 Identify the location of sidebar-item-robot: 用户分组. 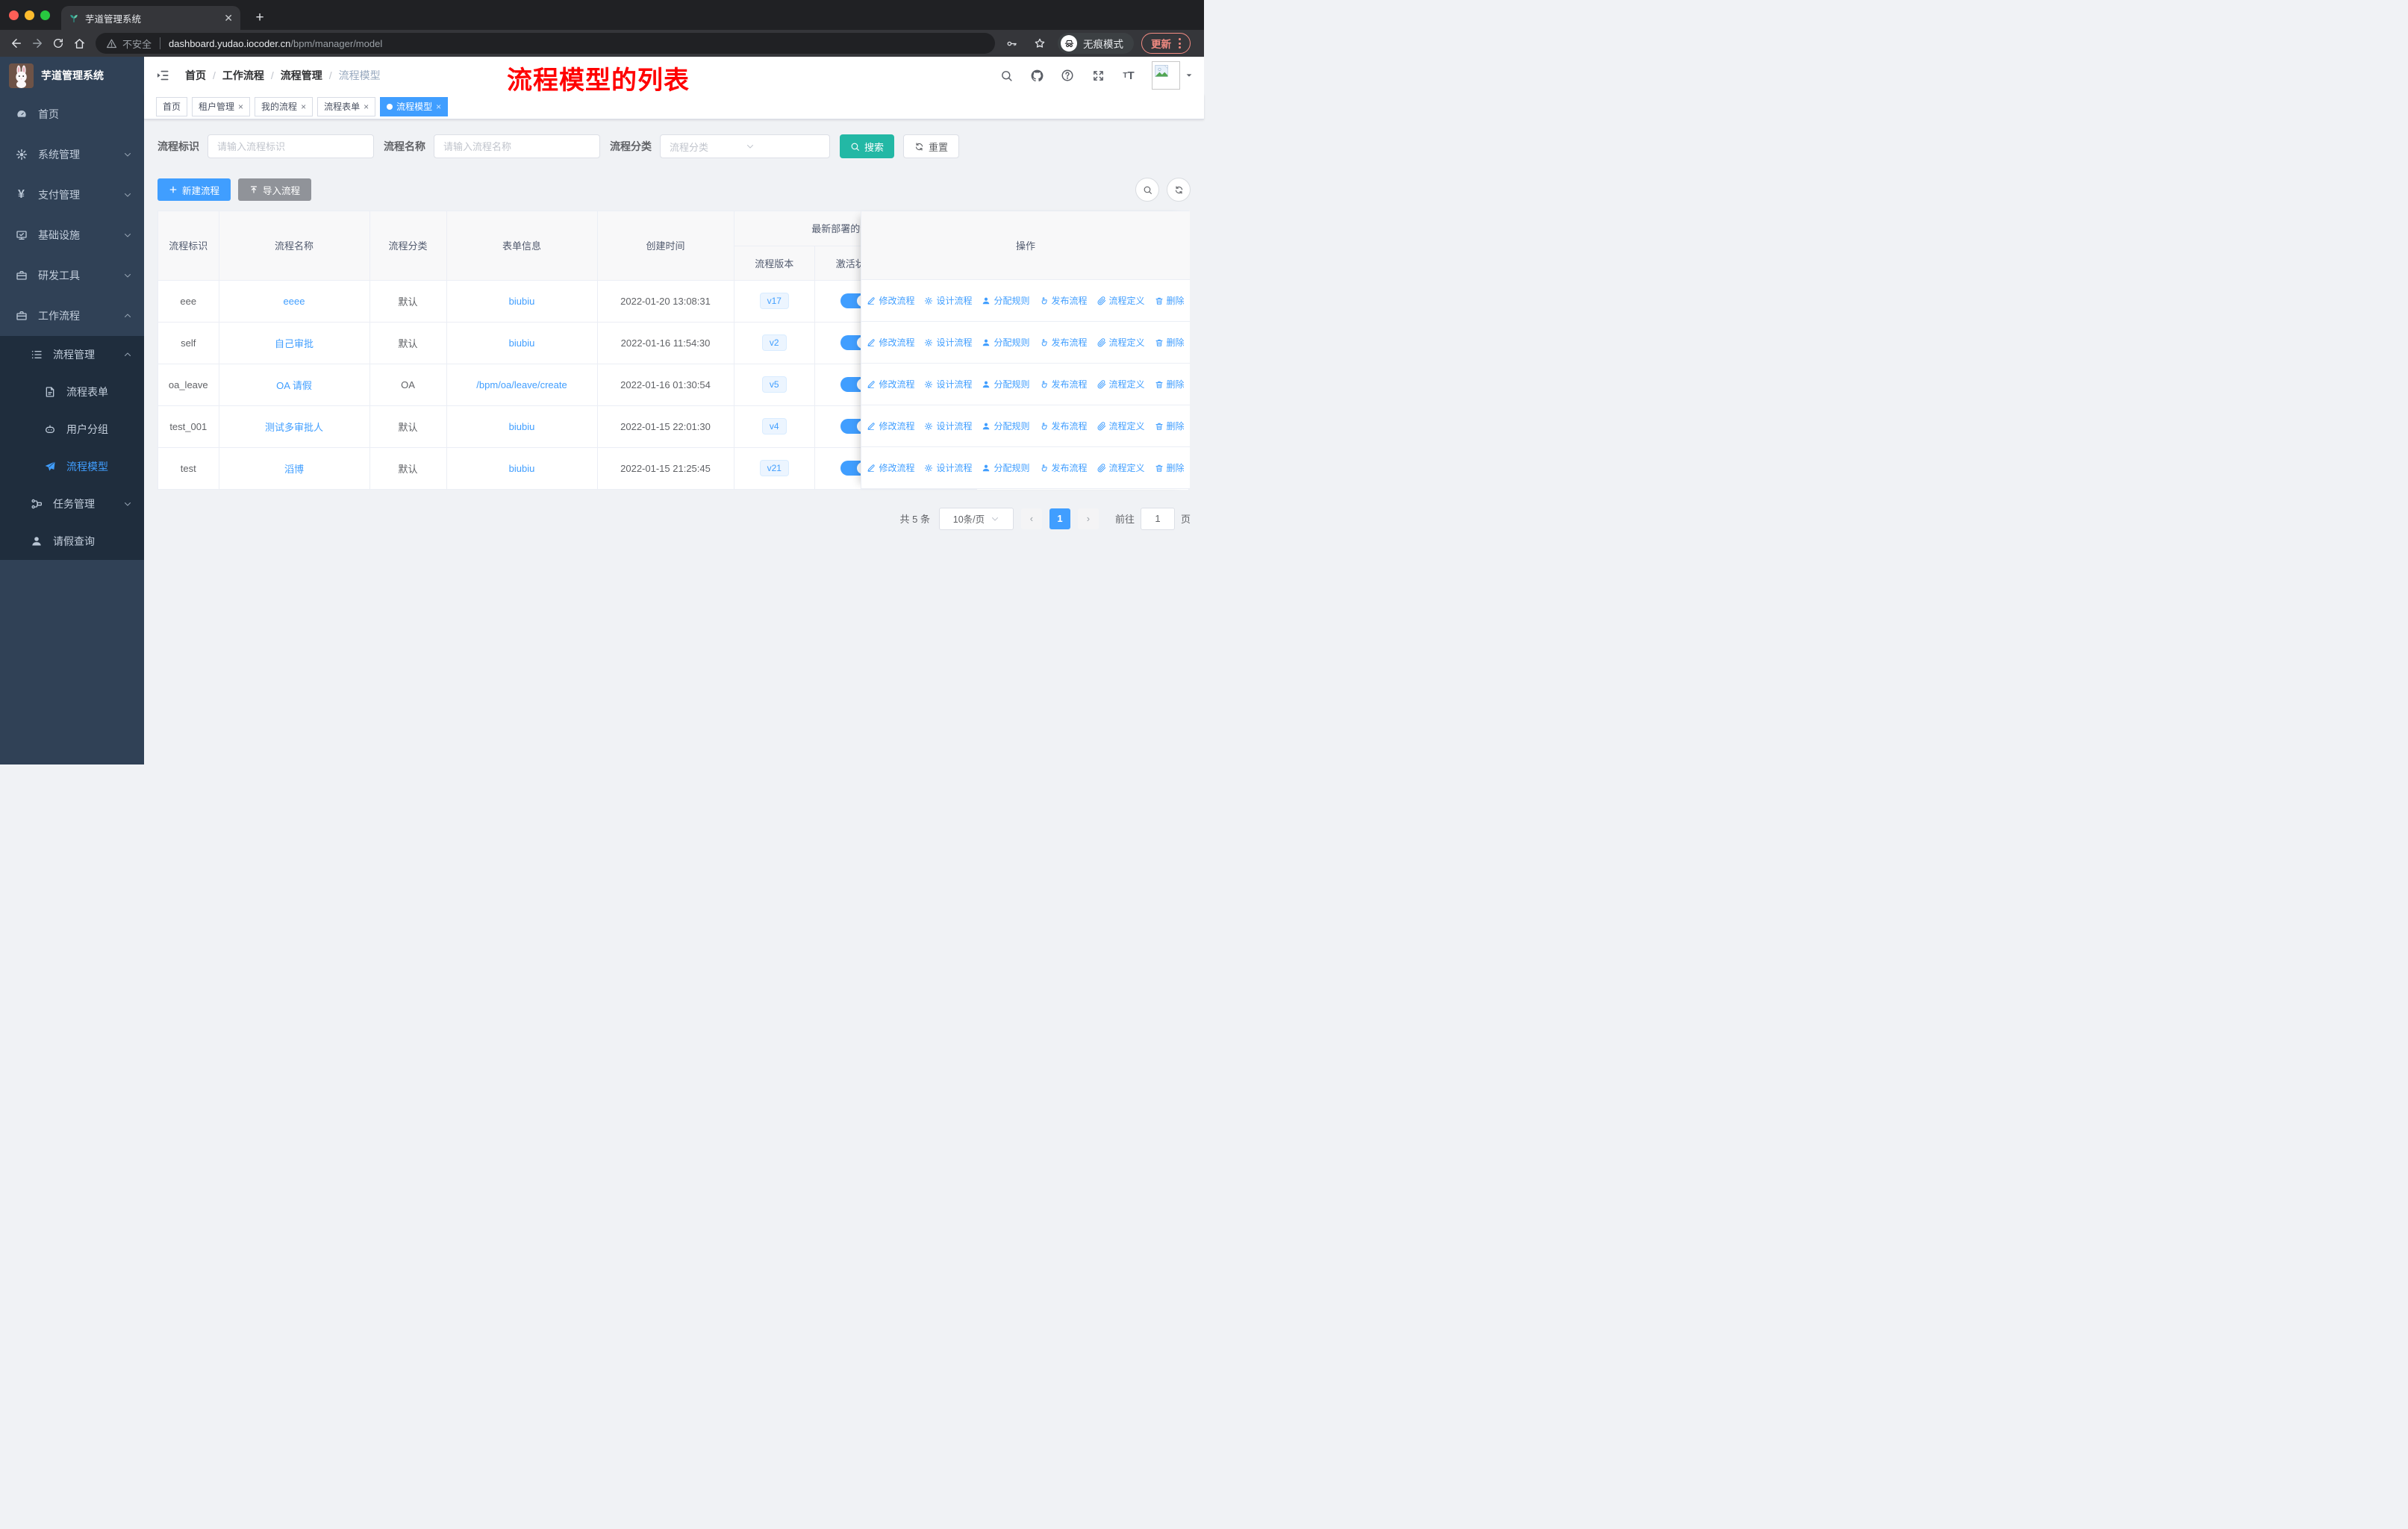
(72, 430).